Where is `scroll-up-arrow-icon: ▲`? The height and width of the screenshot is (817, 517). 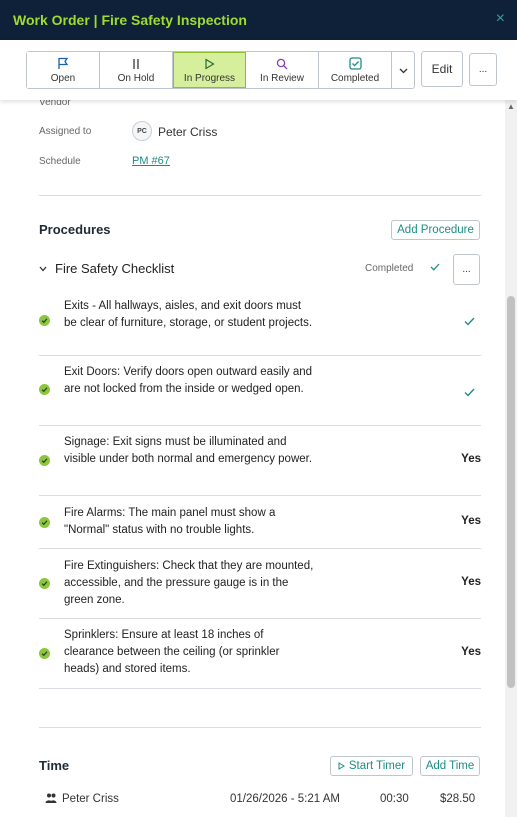 scroll-up-arrow-icon: ▲ is located at coordinates (511, 106).